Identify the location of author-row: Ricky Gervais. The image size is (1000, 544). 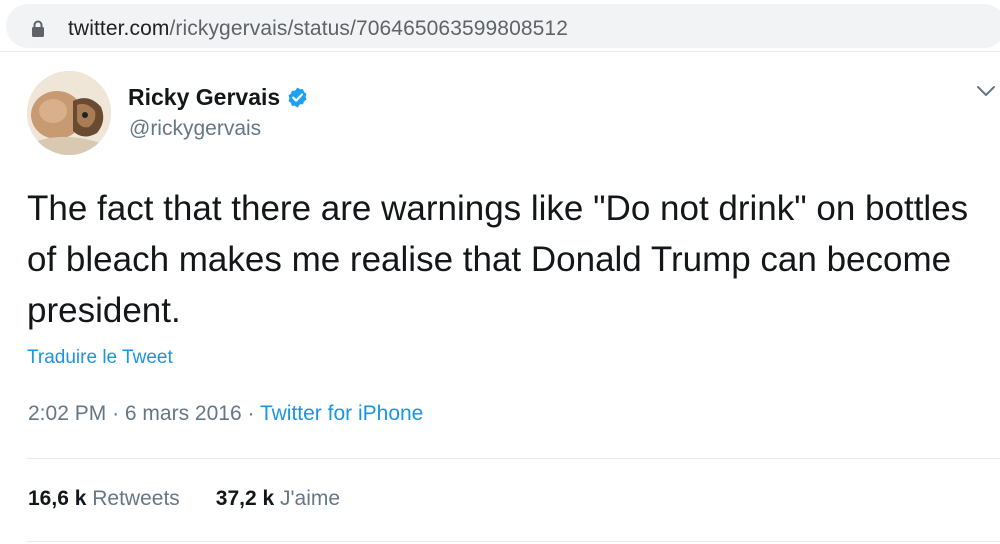
(218, 97).